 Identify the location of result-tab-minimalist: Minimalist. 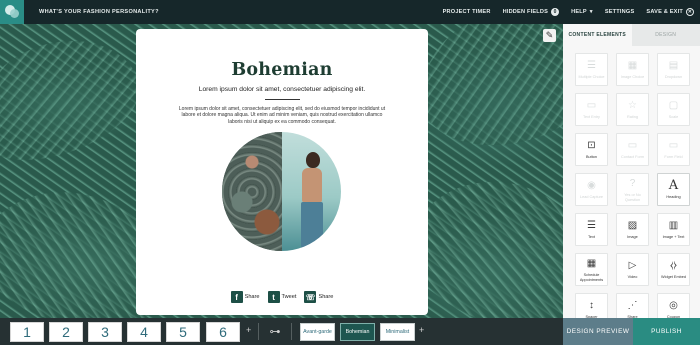
(397, 332).